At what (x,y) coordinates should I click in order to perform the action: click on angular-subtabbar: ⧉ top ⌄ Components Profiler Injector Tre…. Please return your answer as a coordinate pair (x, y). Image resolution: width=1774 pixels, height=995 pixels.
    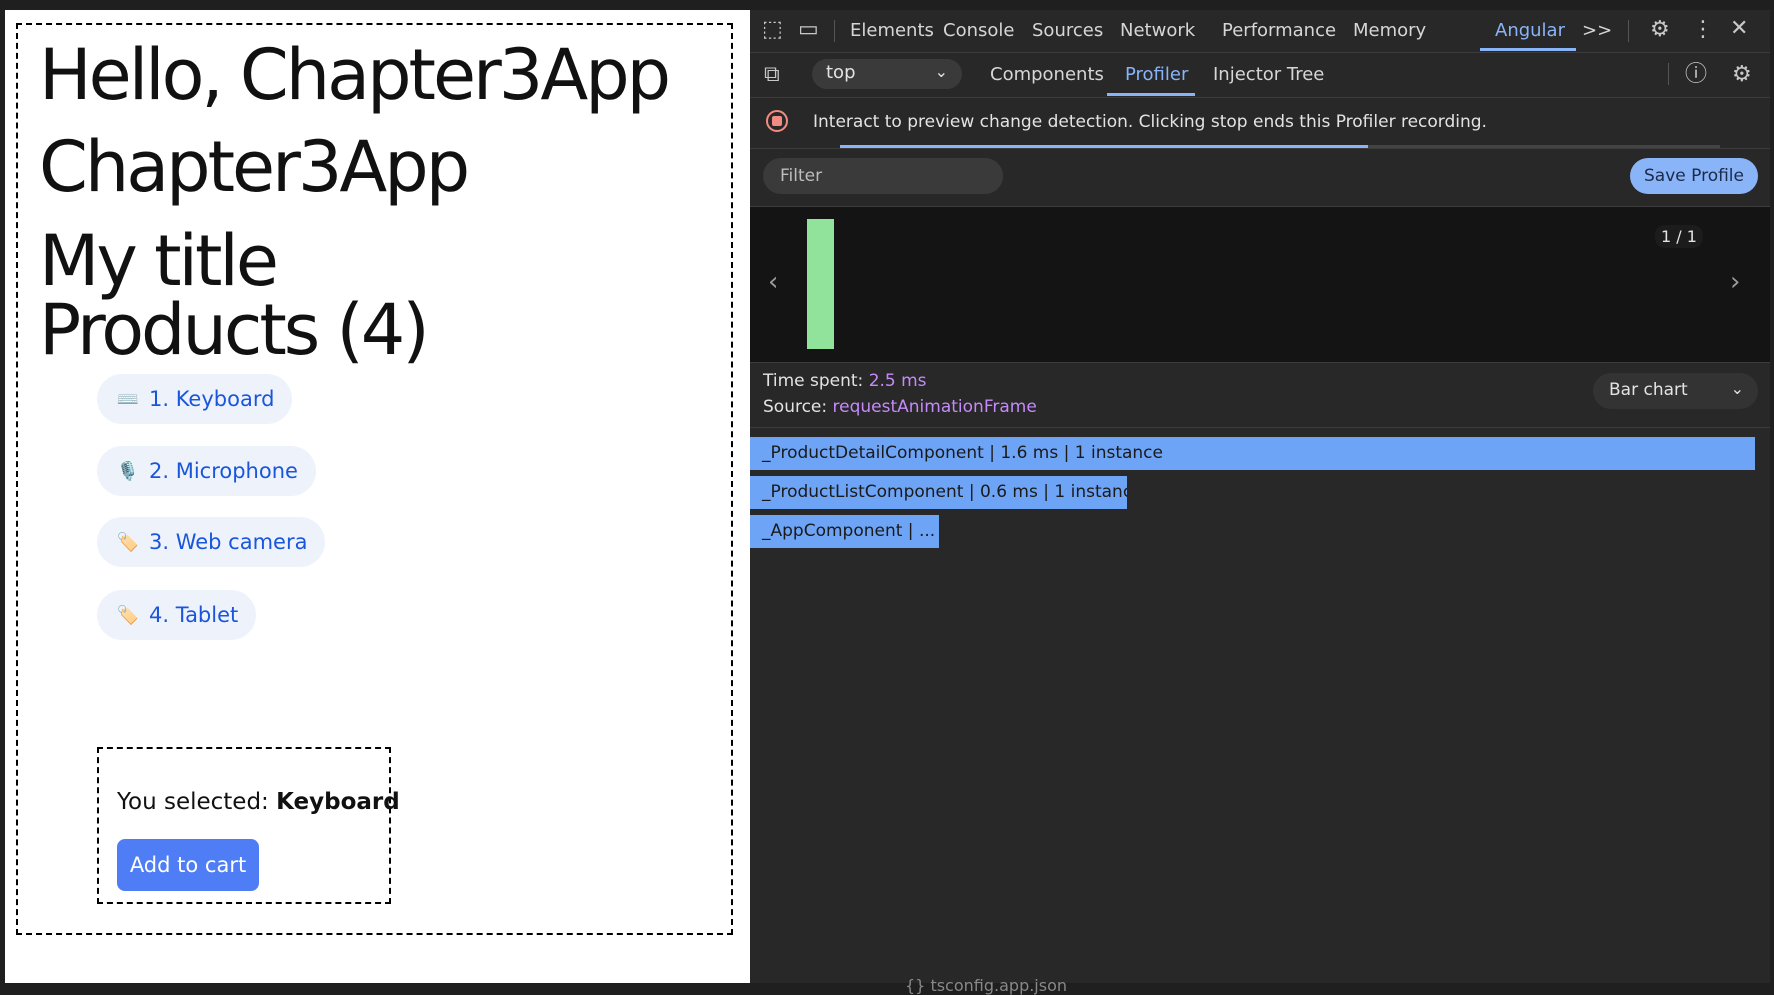
    Looking at the image, I should click on (1260, 75).